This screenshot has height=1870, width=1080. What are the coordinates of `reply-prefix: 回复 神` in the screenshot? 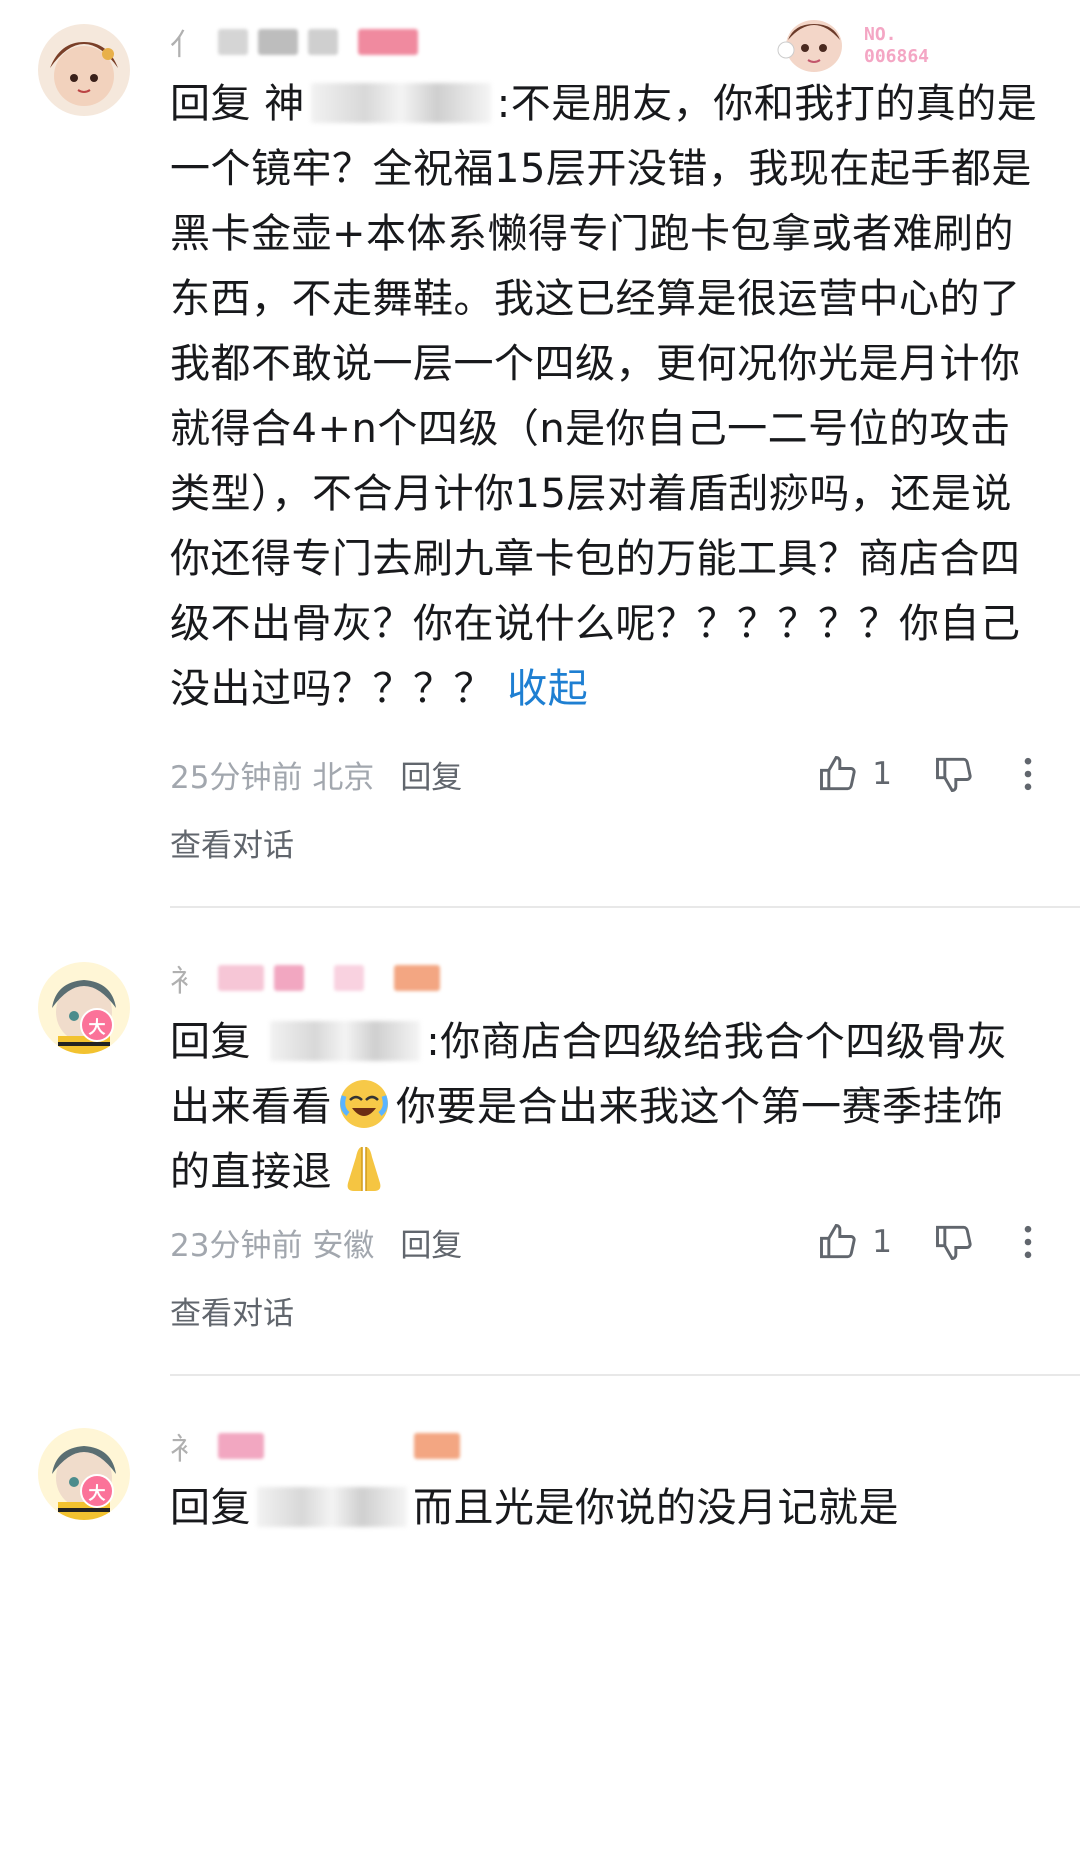 It's located at (237, 104).